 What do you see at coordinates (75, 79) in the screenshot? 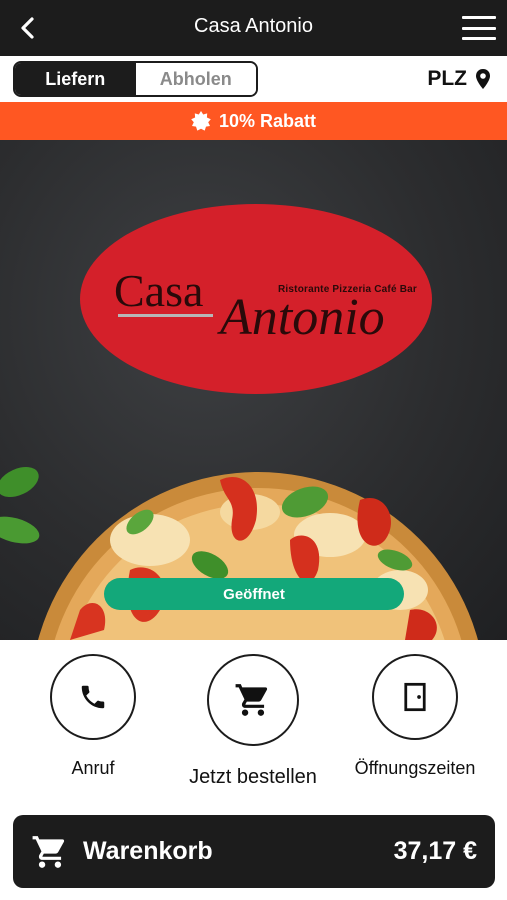
I see `tab-delivery: Liefern` at bounding box center [75, 79].